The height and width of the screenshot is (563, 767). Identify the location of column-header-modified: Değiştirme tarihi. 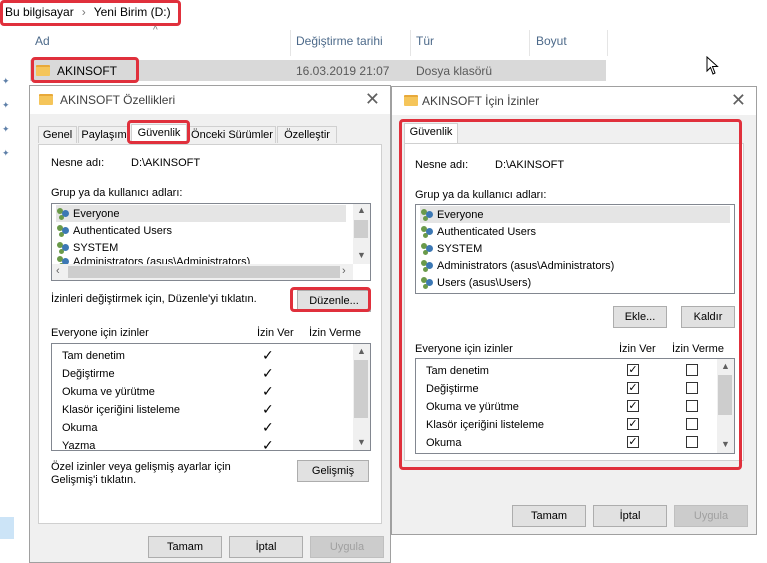
(339, 41).